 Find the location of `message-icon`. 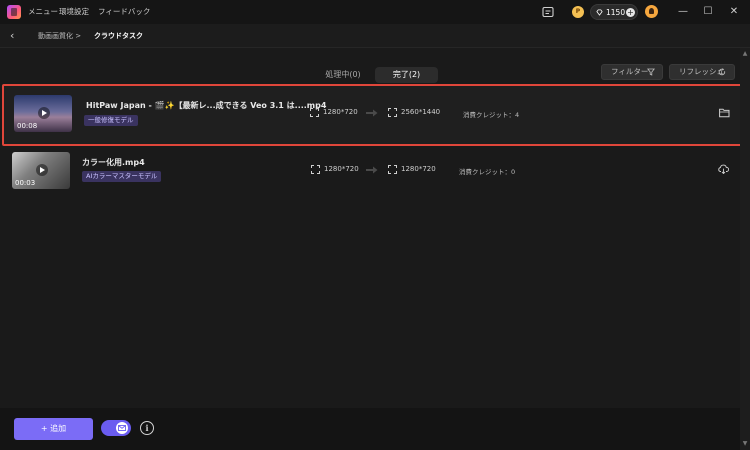

message-icon is located at coordinates (548, 12).